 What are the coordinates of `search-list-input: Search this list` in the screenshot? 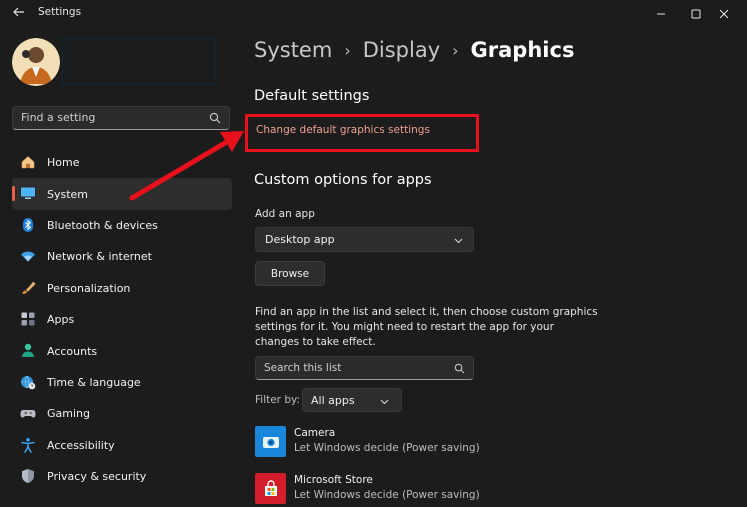 It's located at (364, 368).